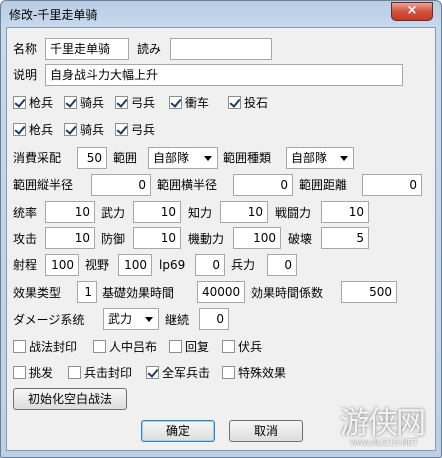 The height and width of the screenshot is (458, 442). Describe the element at coordinates (186, 372) in the screenshot. I see `checkbox-label: 全军兵击` at that location.